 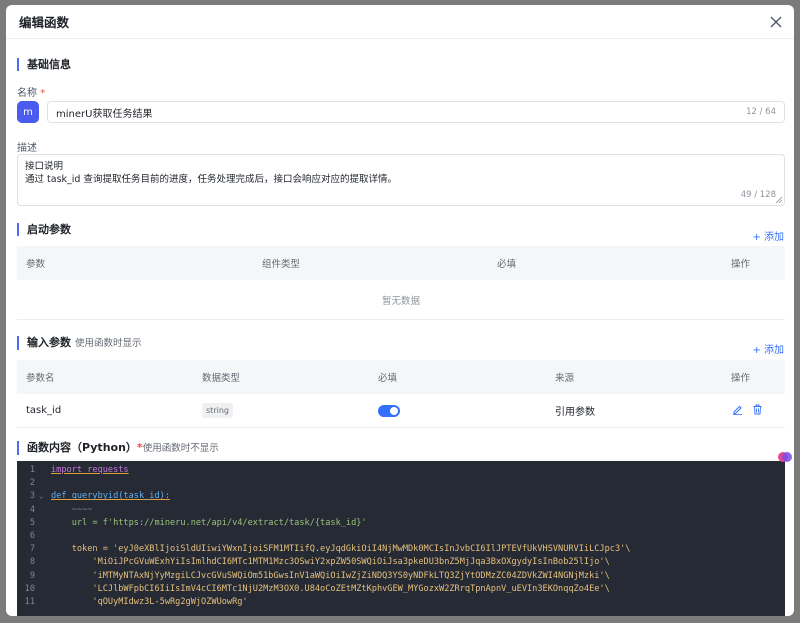 What do you see at coordinates (44, 22) in the screenshot?
I see `dialog-title: 编辑函数` at bounding box center [44, 22].